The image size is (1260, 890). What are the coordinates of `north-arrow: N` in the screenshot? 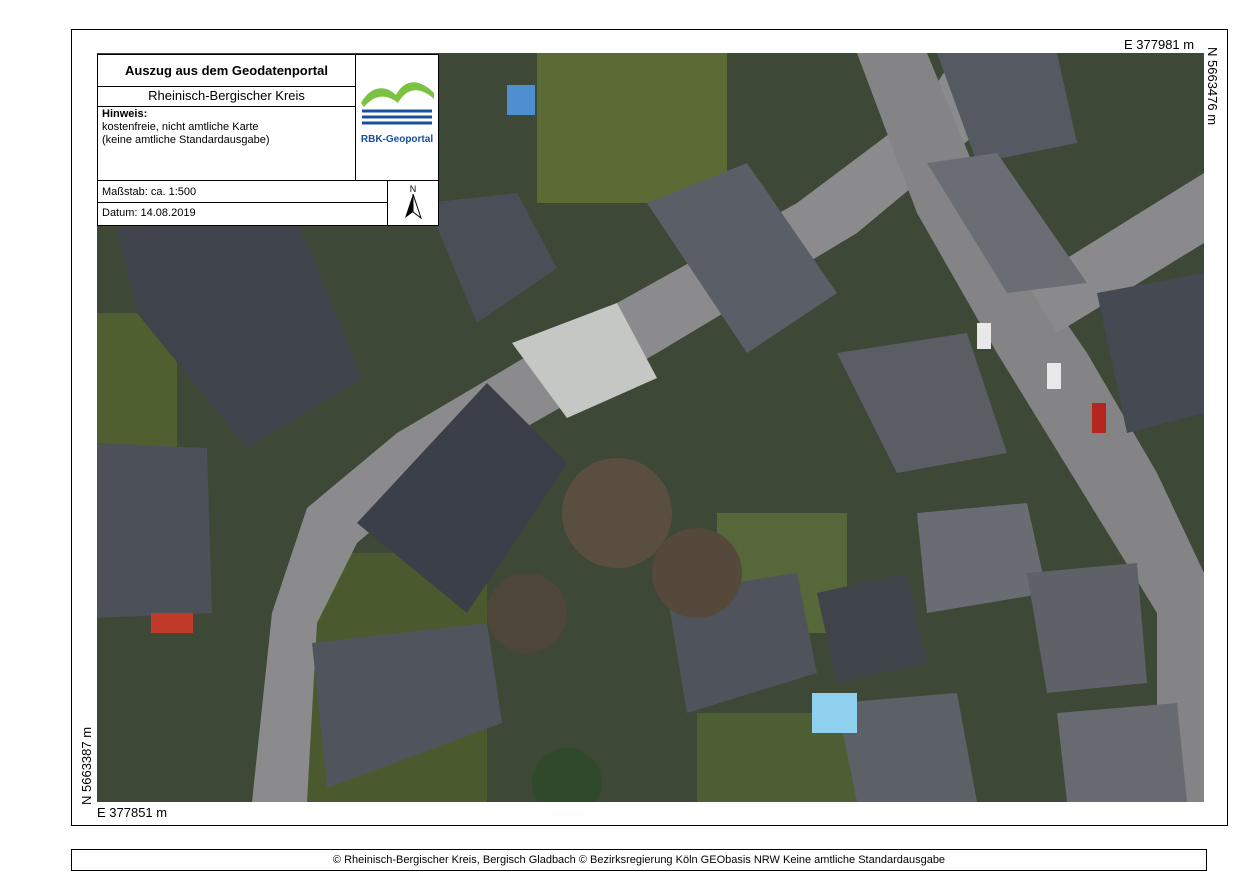 It's located at (413, 203).